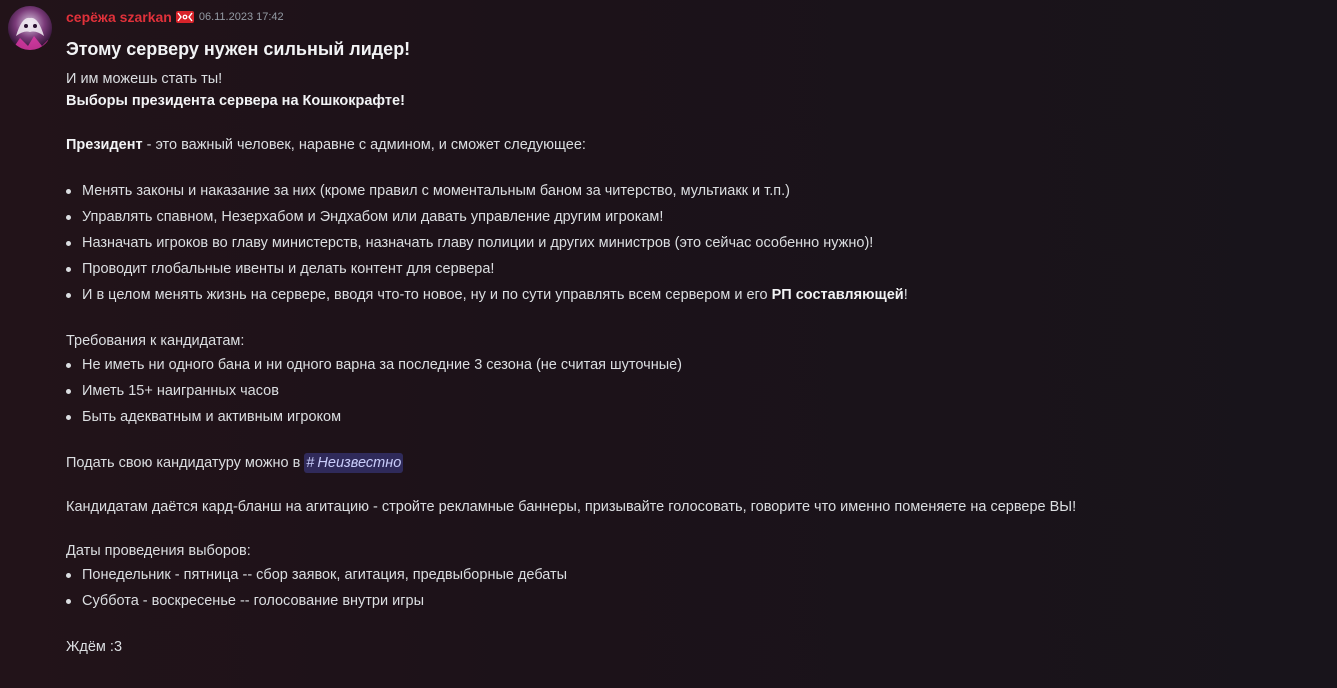  I want to click on power-last-suffix: !, so click(905, 295).